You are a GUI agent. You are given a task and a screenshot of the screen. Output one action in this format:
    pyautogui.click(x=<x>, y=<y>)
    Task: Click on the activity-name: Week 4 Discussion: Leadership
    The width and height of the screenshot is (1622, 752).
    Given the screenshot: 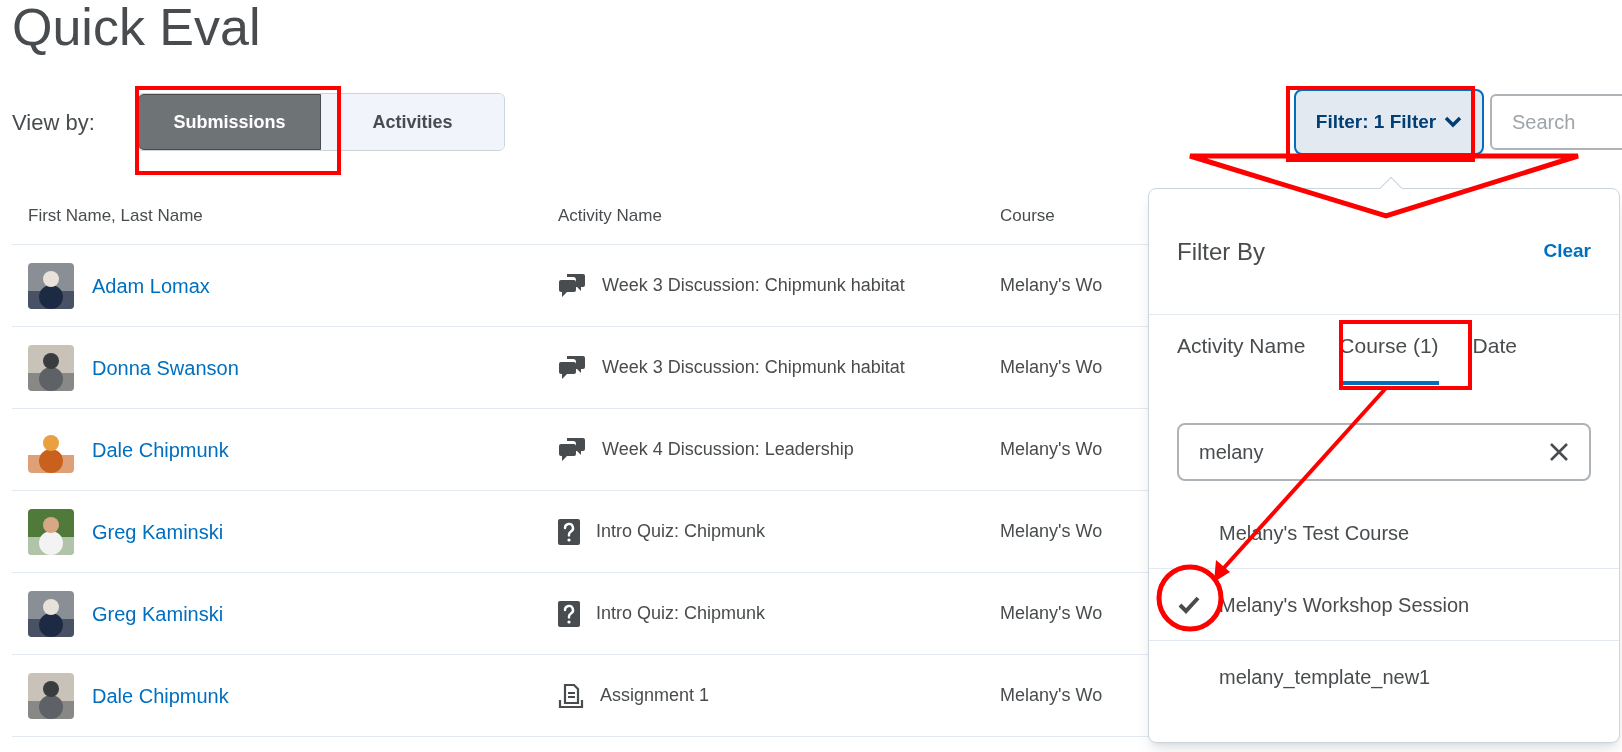 What is the action you would take?
    pyautogui.click(x=728, y=449)
    